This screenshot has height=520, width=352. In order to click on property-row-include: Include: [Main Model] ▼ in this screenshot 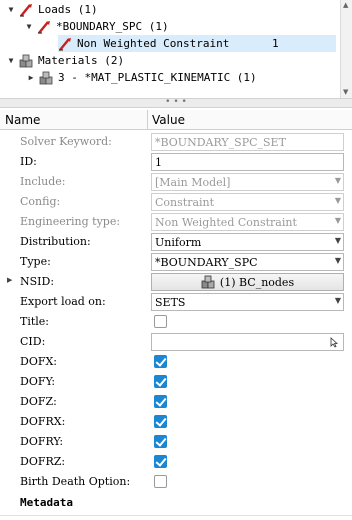, I will do `click(176, 182)`.